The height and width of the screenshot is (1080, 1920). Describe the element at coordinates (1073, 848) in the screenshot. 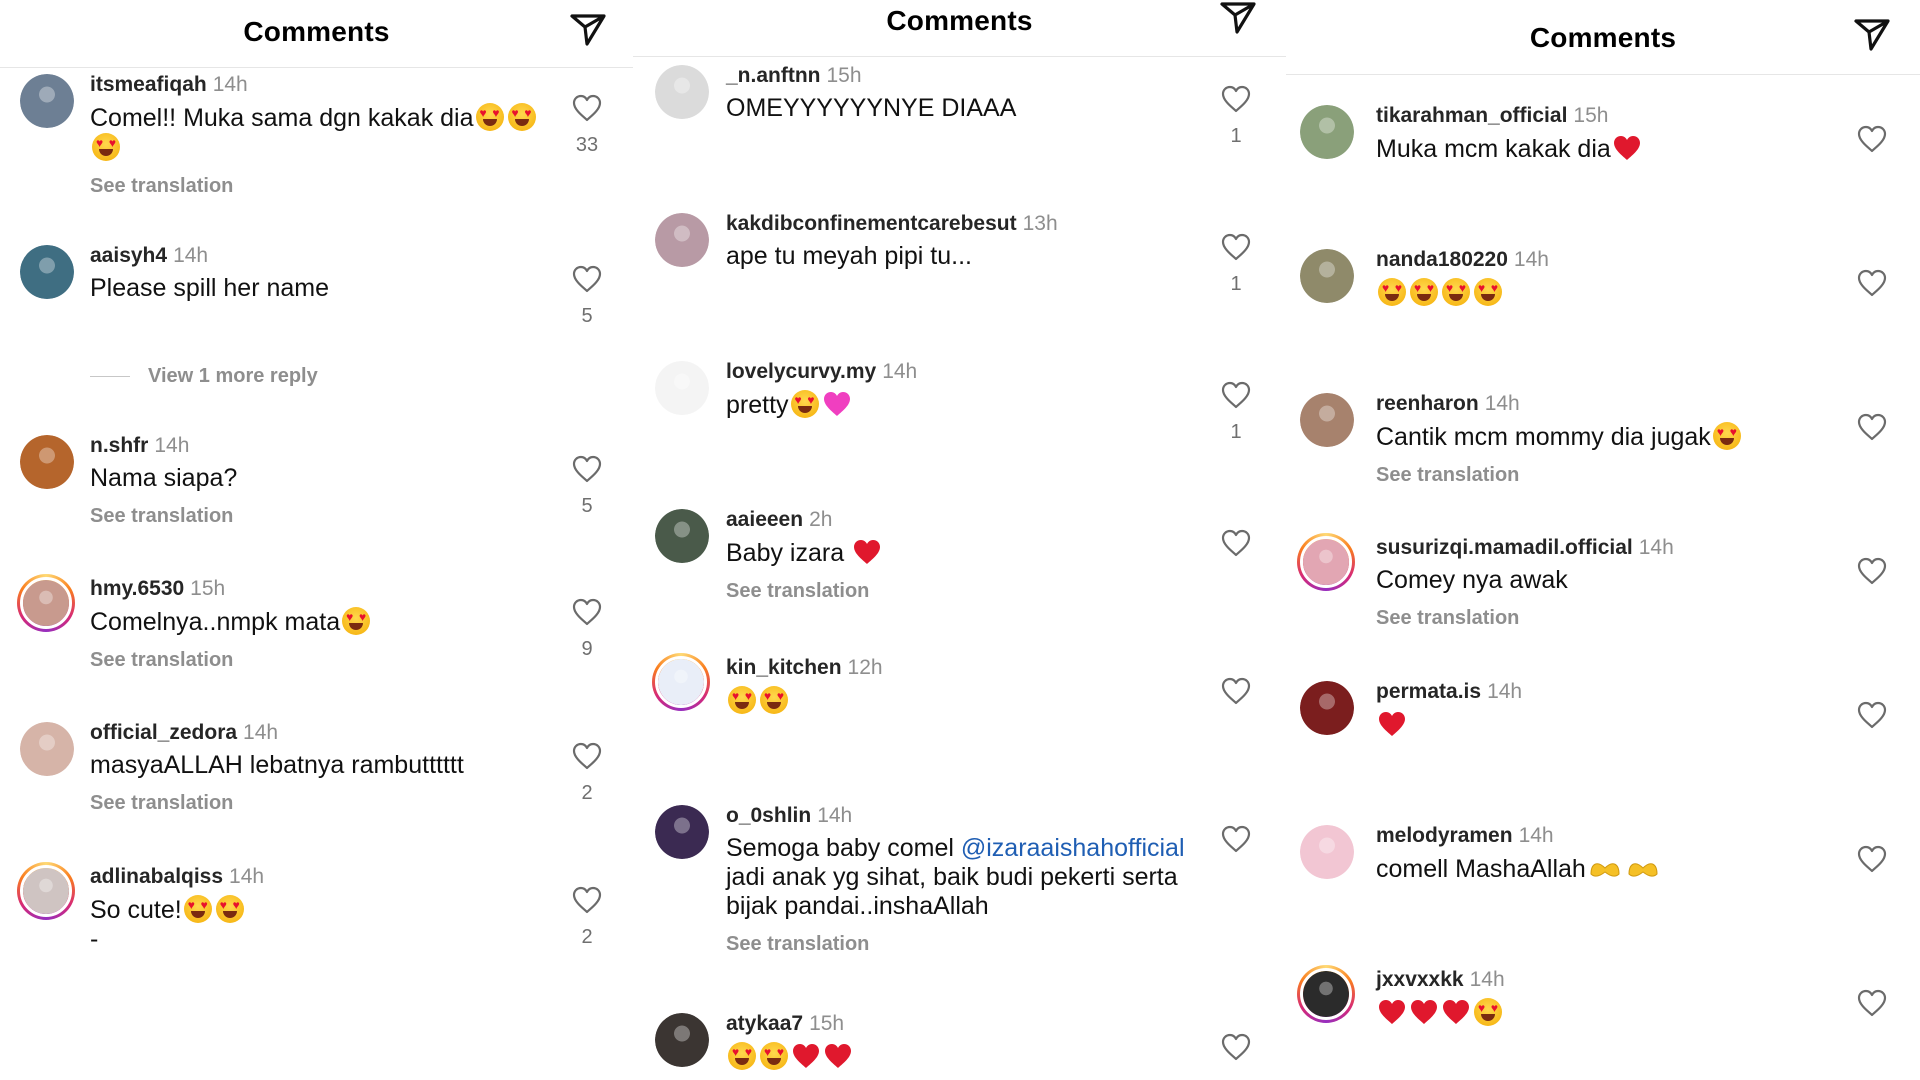

I see `mention-link: @izaraaishahofficial` at that location.